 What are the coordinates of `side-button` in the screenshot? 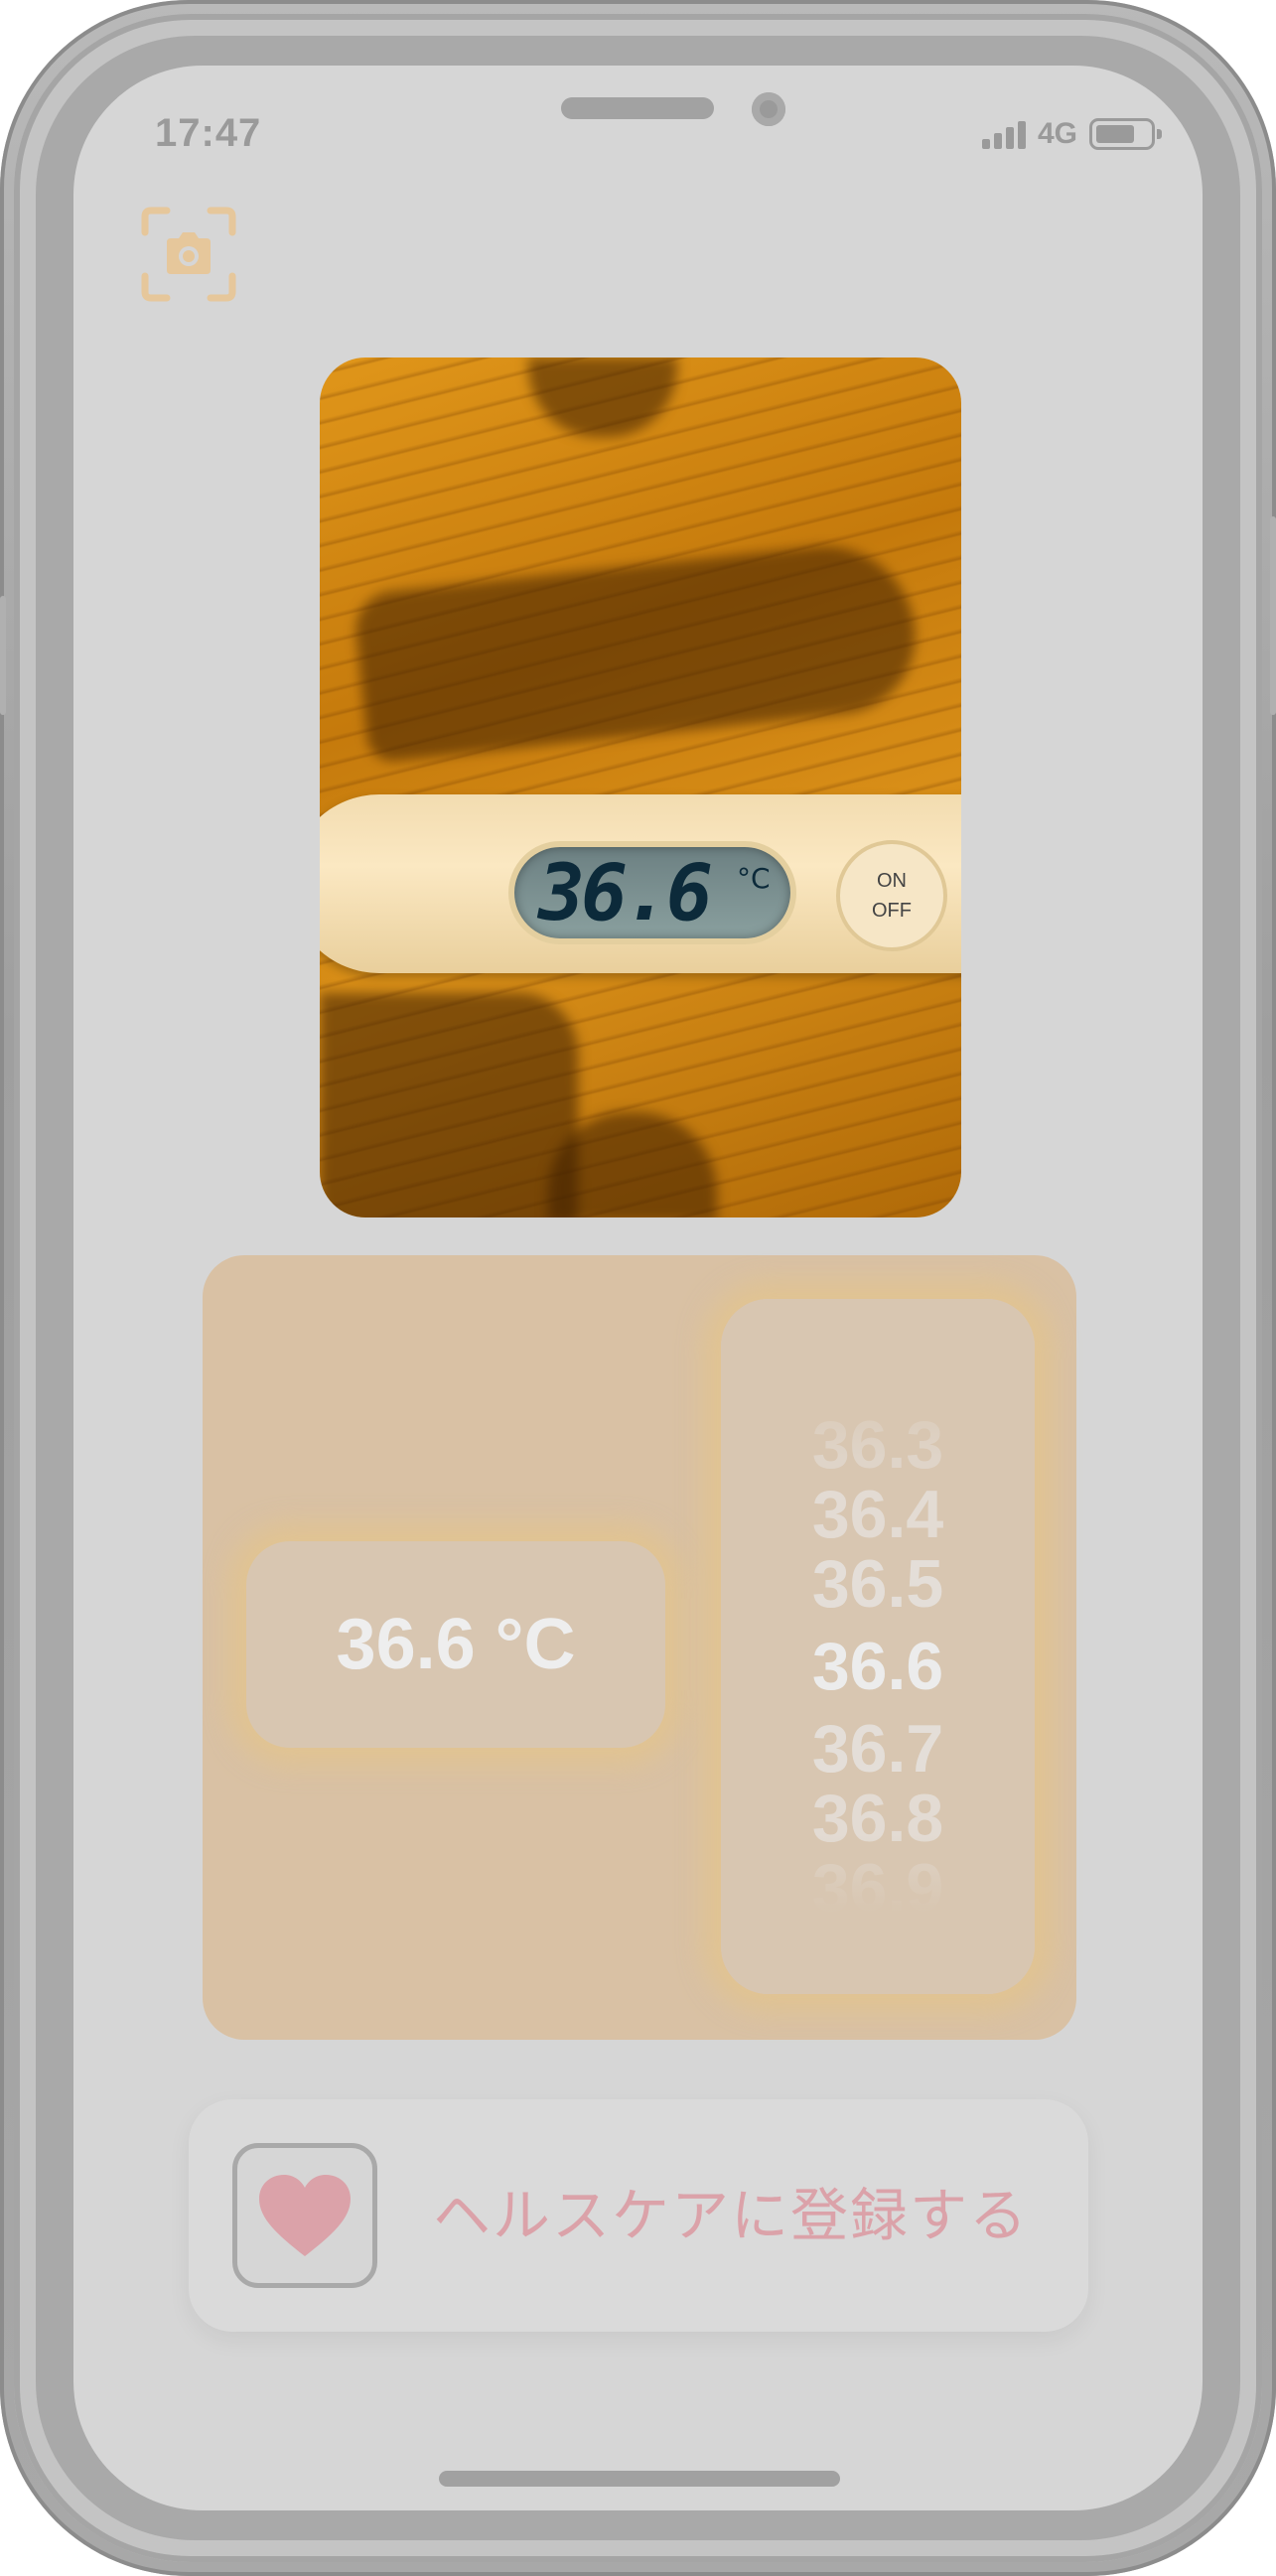 It's located at (1273, 616).